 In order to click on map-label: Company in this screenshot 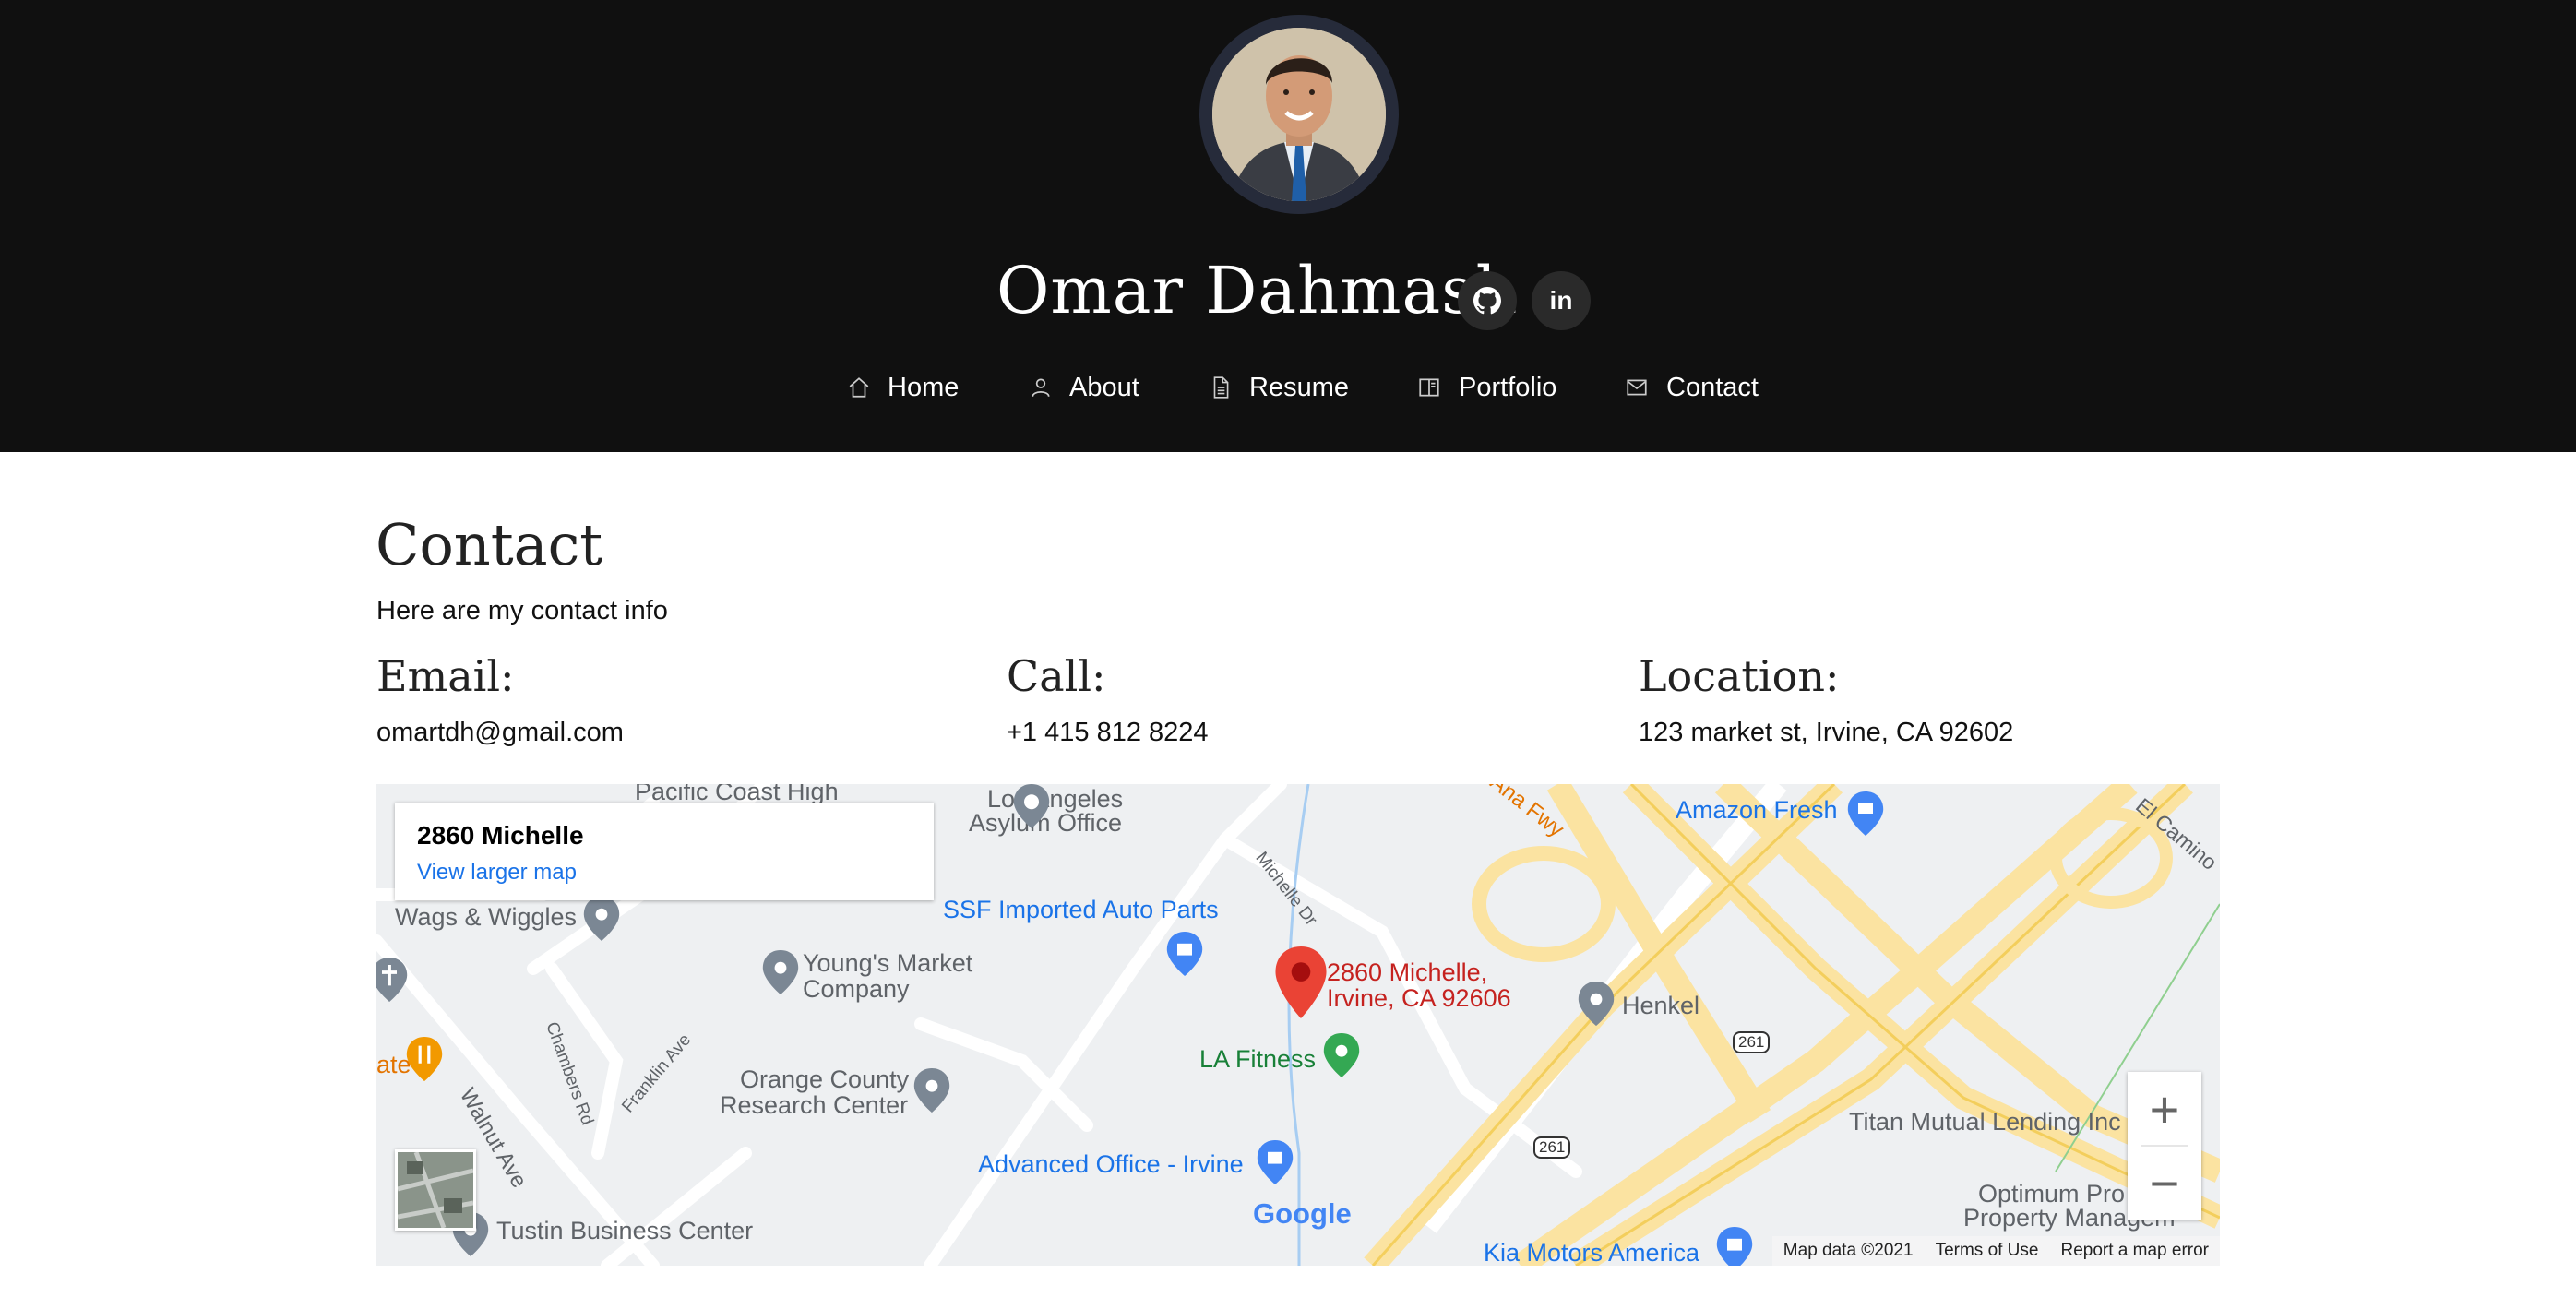, I will do `click(856, 989)`.